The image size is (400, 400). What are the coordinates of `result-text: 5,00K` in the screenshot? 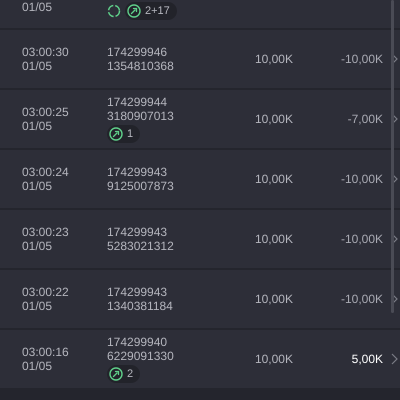 It's located at (366, 359).